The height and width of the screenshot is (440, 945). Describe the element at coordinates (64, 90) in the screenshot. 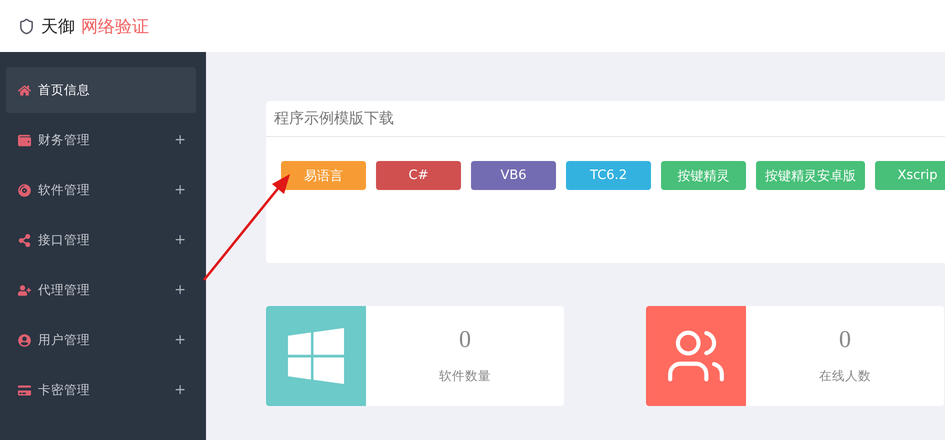

I see `sidebar-item-label: 首页信息` at that location.